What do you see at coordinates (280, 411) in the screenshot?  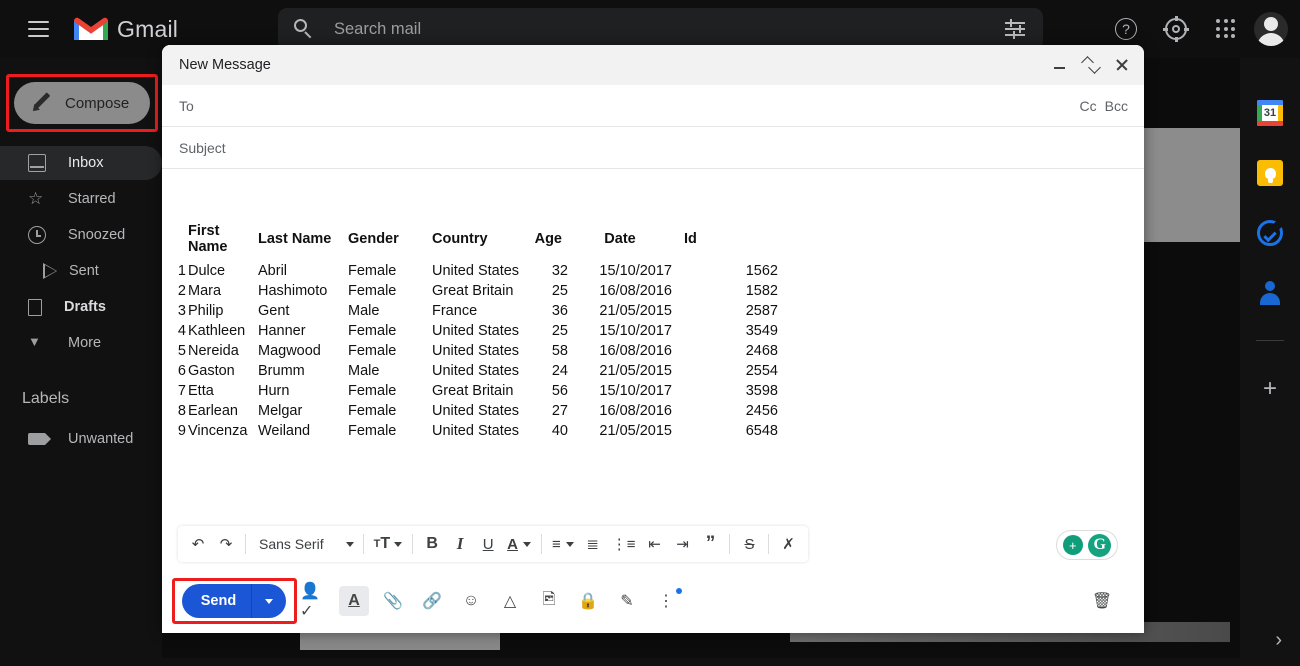 I see `cell-last-name: Melgar` at bounding box center [280, 411].